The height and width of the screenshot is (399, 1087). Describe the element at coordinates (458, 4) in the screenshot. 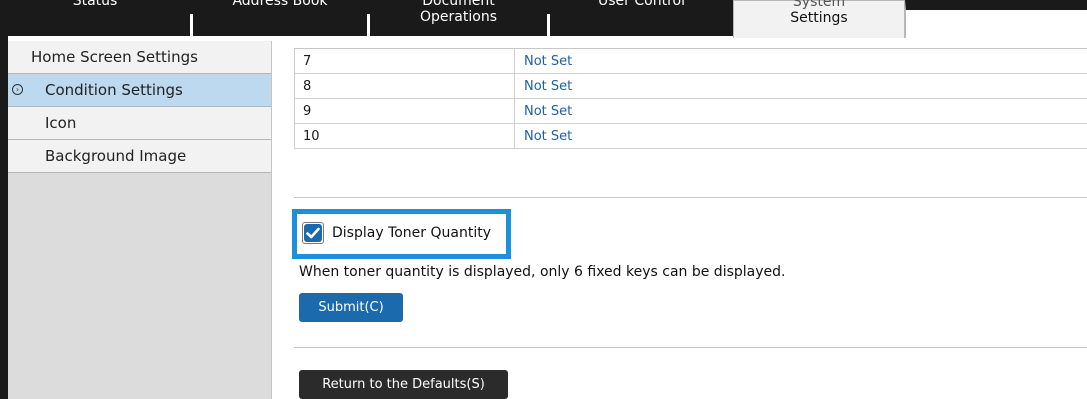

I see `tab-document-operations-line1: Document` at that location.